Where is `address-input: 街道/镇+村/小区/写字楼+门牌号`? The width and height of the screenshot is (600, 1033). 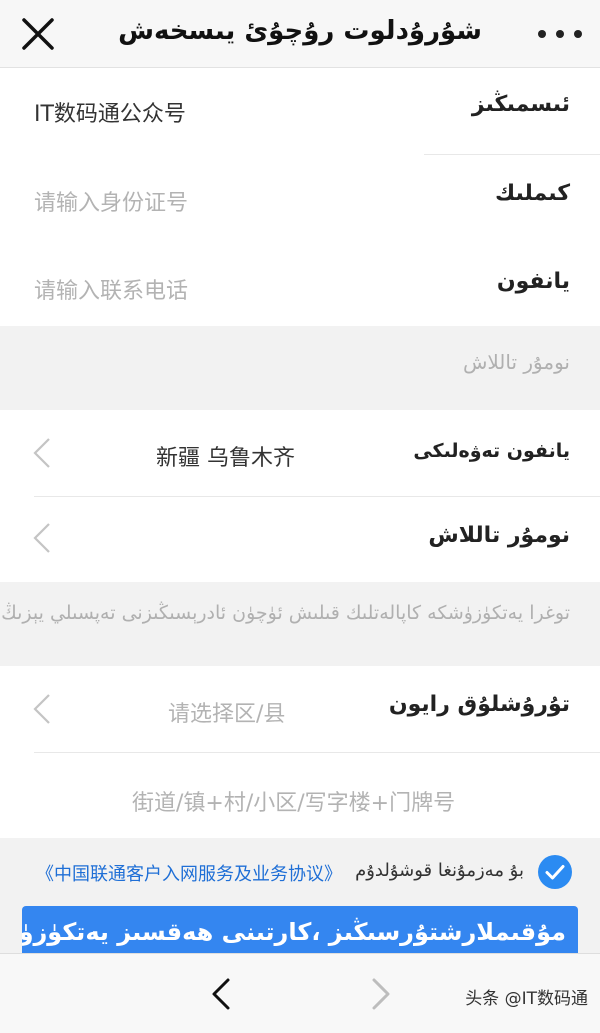
address-input: 街道/镇+村/小区/写字楼+门牌号 is located at coordinates (293, 801).